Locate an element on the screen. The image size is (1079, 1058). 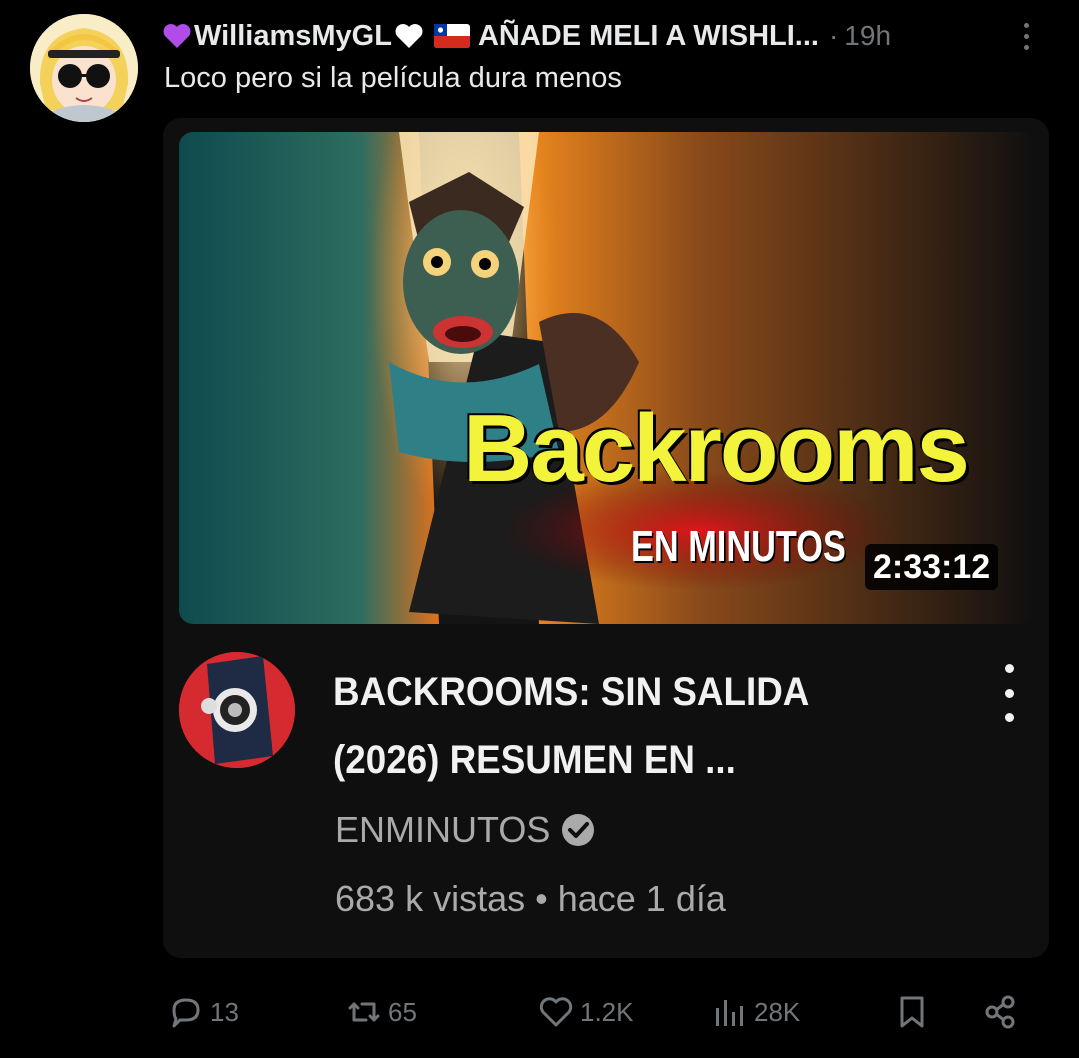
post-text: Loco pero si la película dura menos is located at coordinates (393, 78).